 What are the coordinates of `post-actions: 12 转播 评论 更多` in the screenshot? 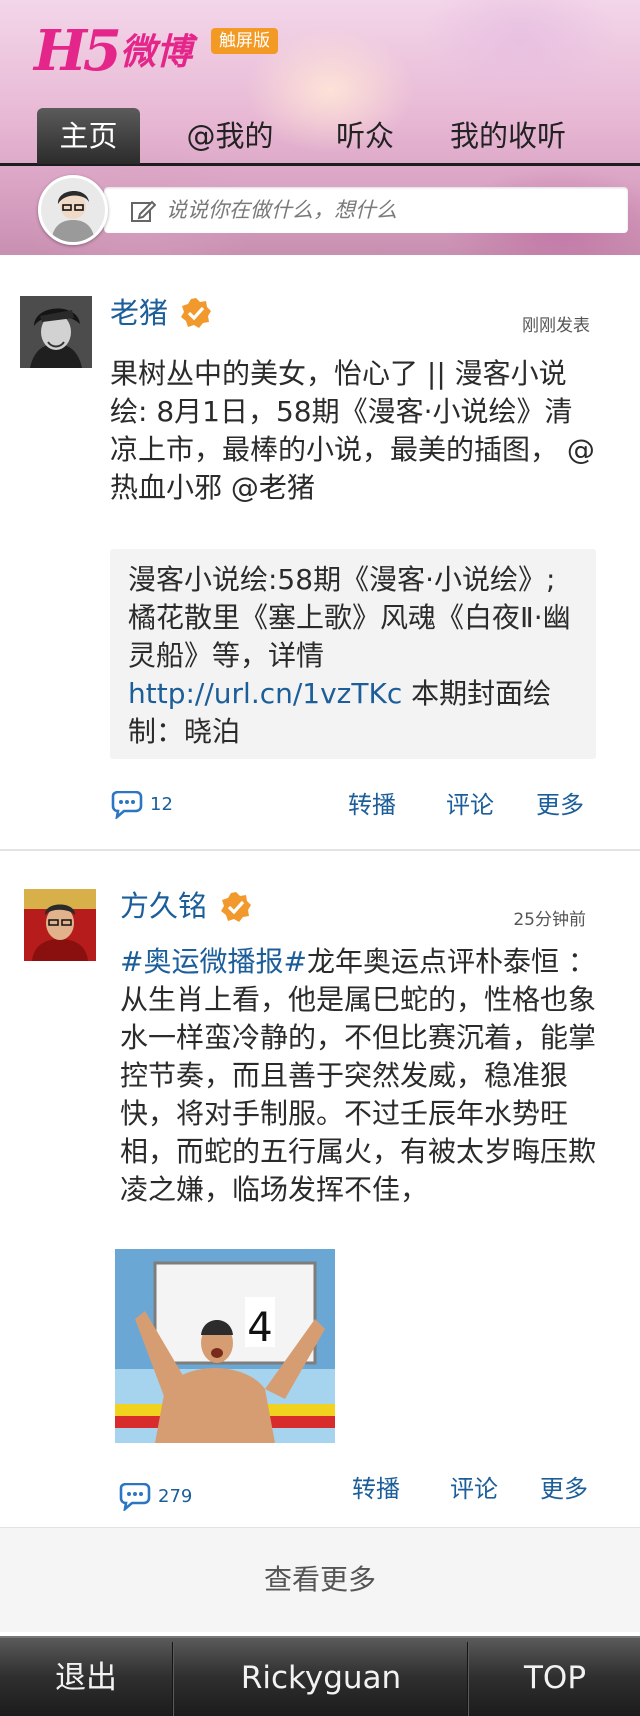 It's located at (350, 805).